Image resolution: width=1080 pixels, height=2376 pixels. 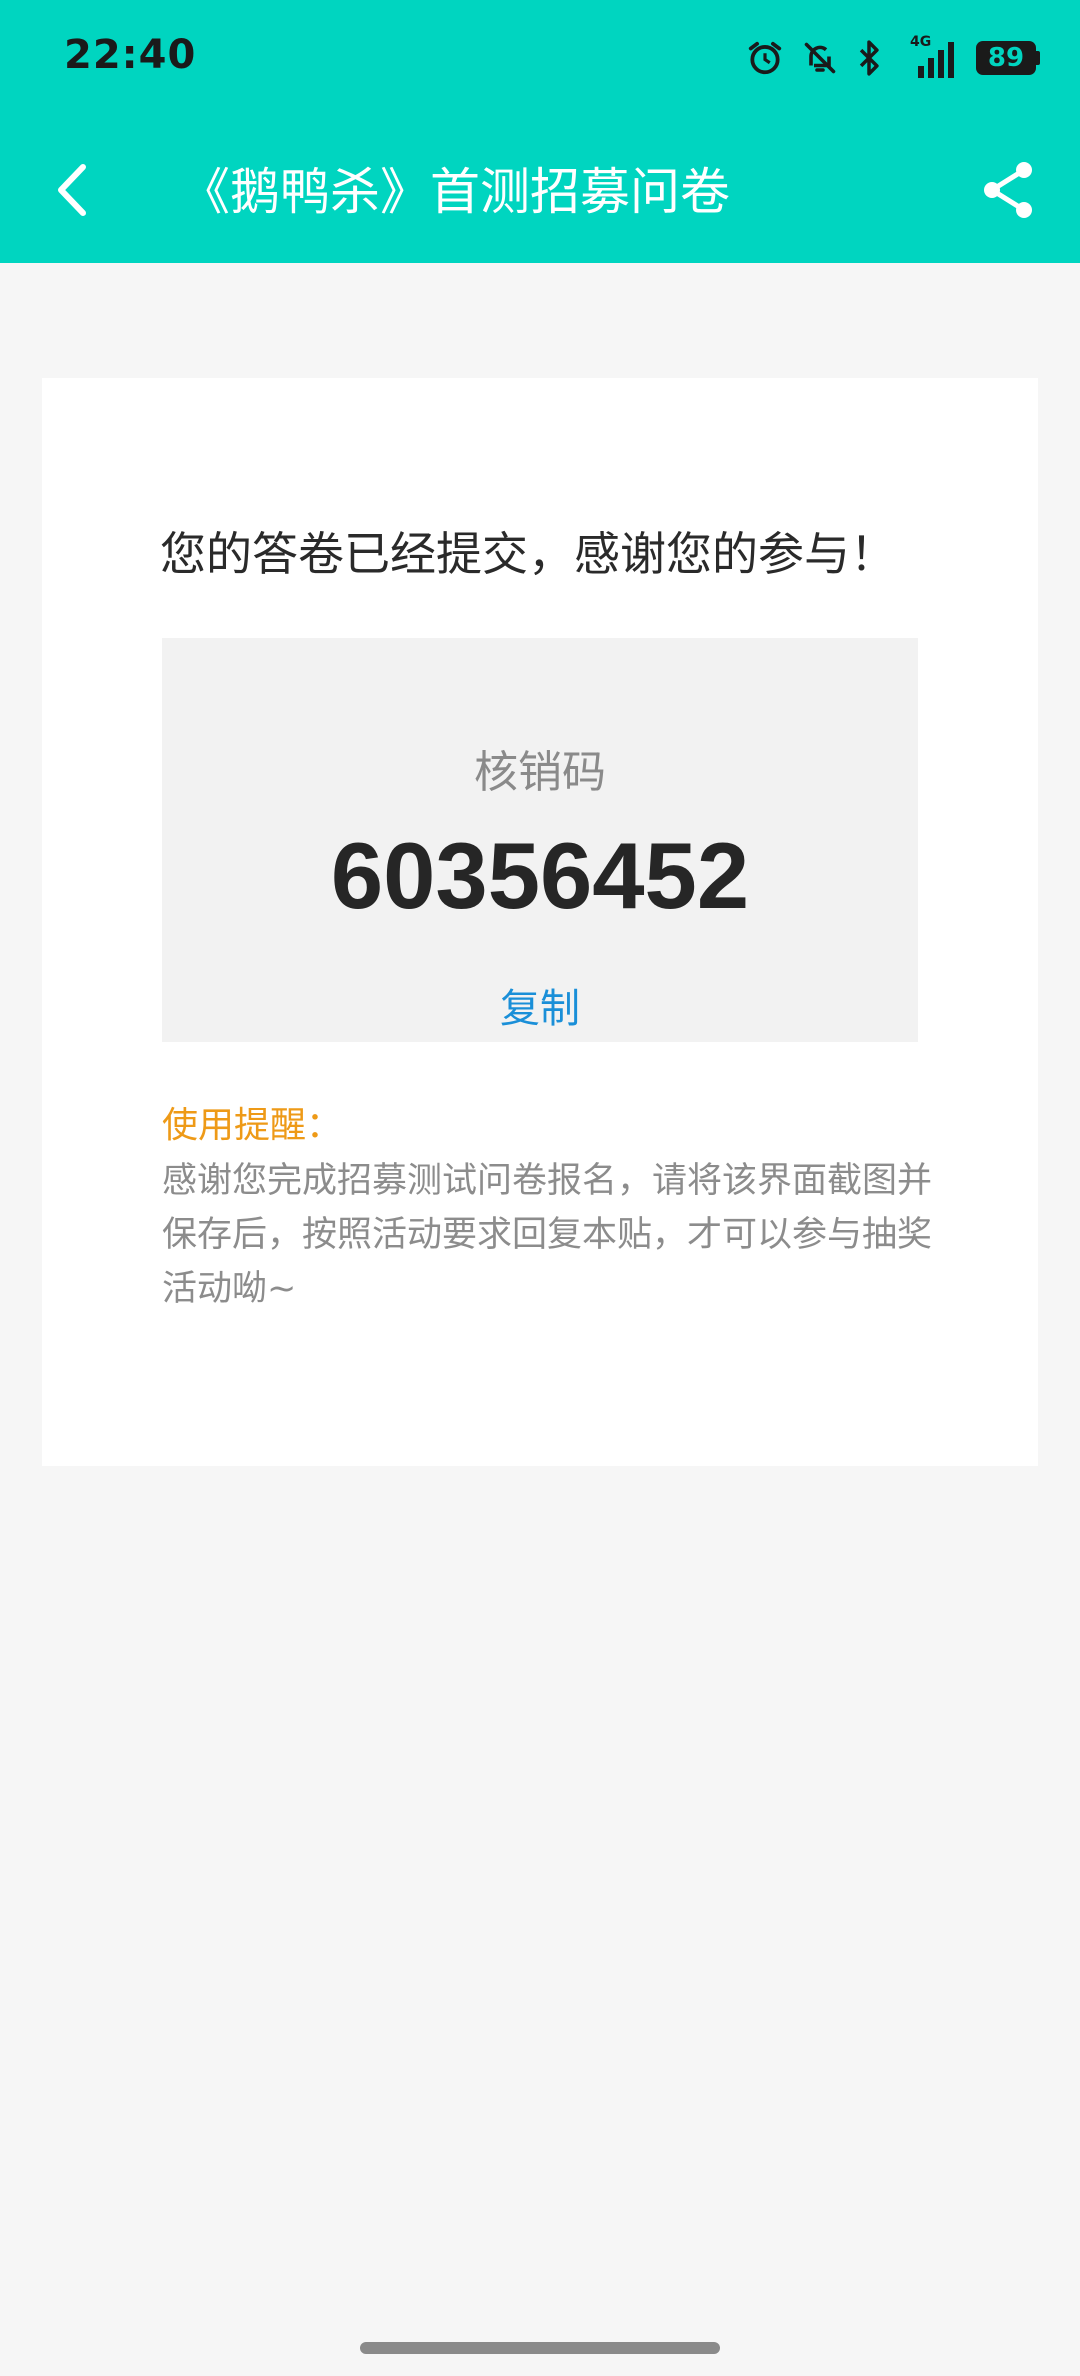 I want to click on app-header: 22:40 4G 89 《鹅鸭杀》首测招募问卷, so click(x=540, y=131).